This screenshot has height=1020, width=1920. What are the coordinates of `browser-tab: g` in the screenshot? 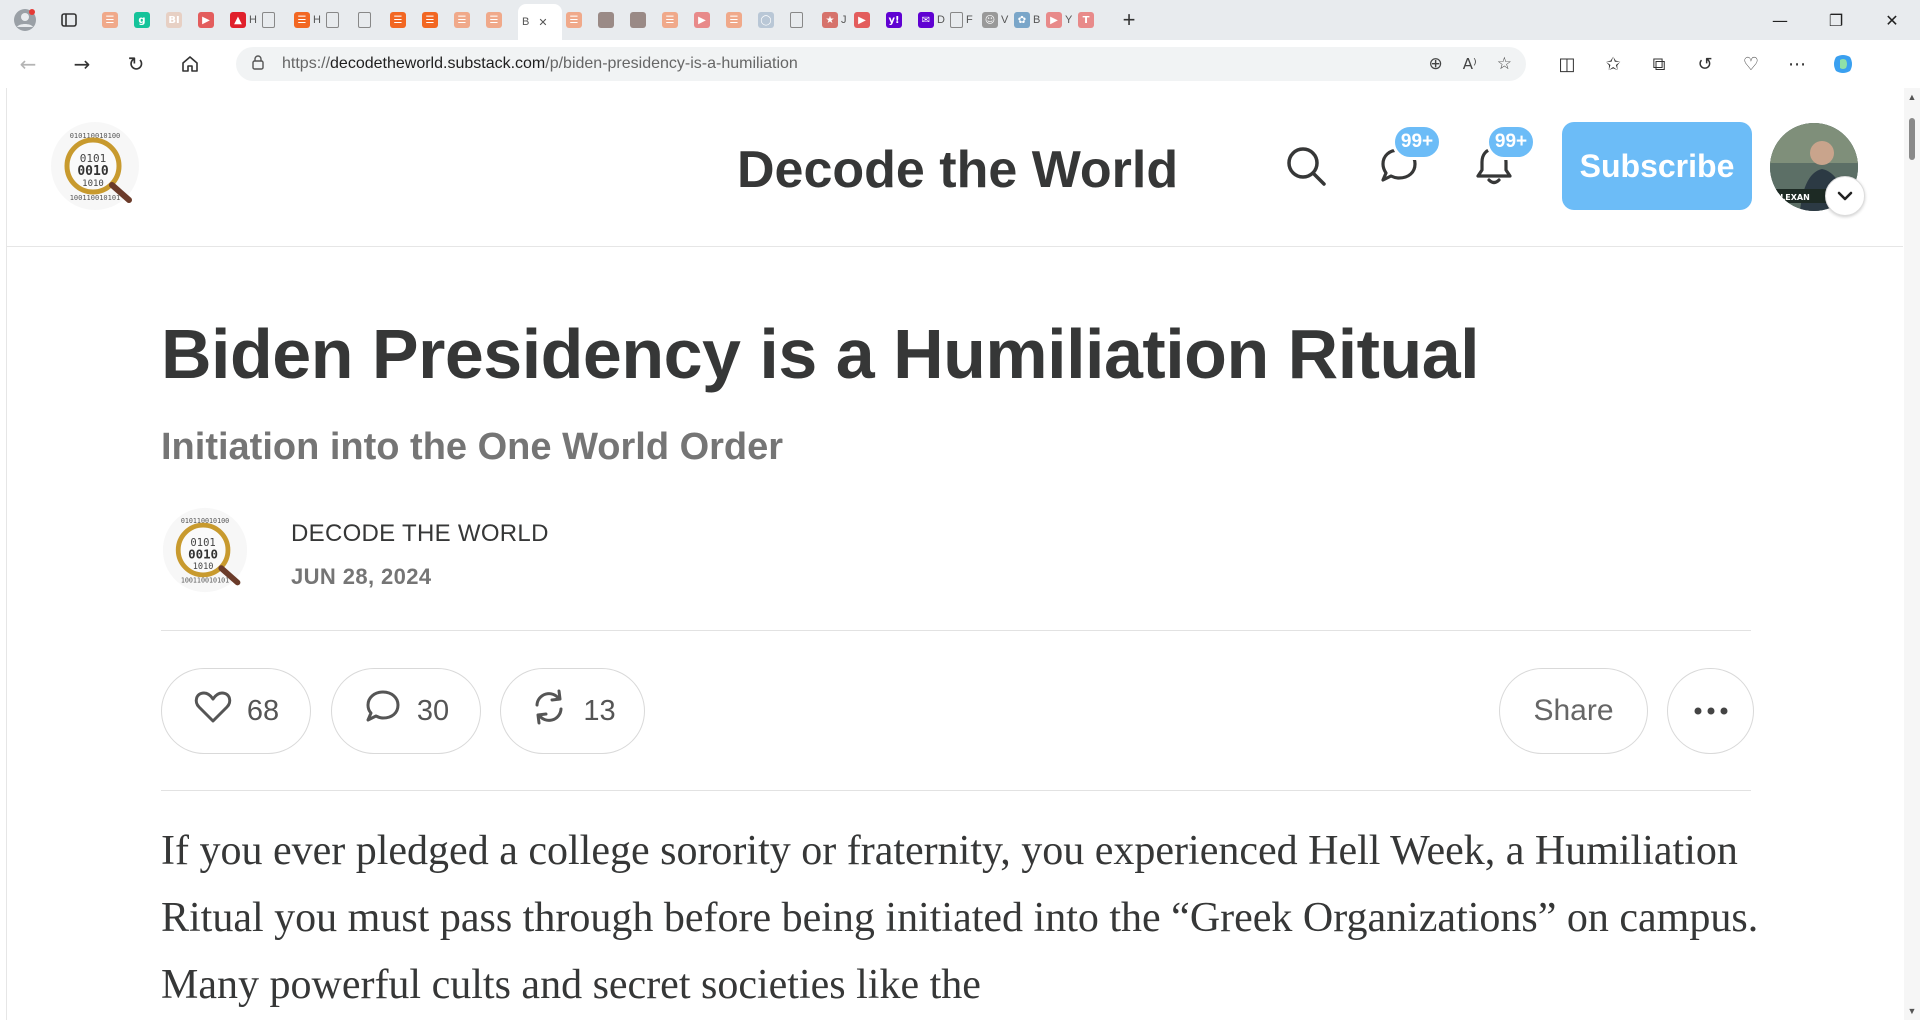 It's located at (148, 20).